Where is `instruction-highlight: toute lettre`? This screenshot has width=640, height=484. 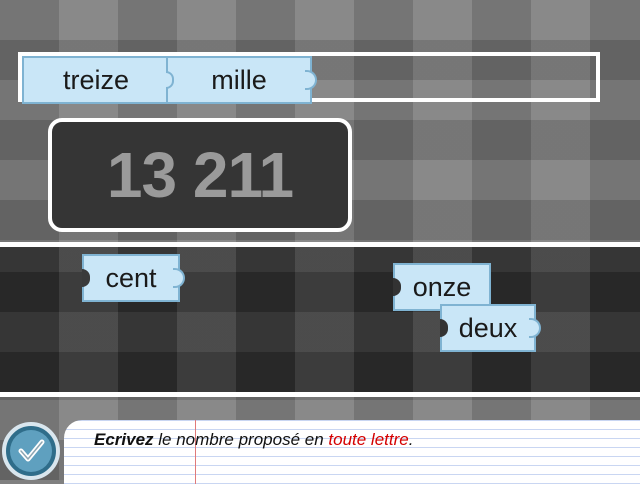 instruction-highlight: toute lettre is located at coordinates (368, 439).